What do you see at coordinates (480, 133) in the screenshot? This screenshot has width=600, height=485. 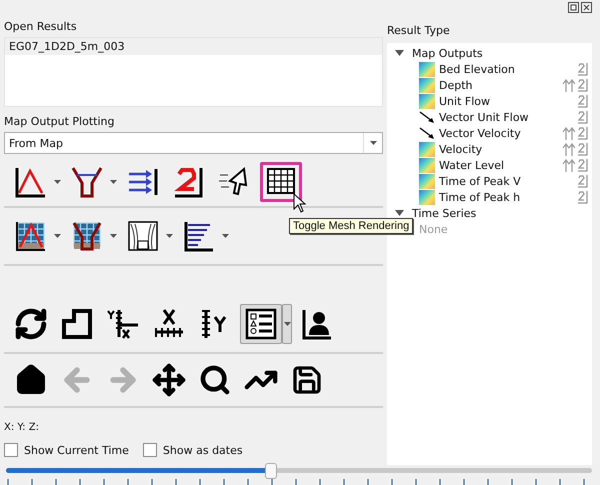 I see `tree-item: Vector Velocity` at bounding box center [480, 133].